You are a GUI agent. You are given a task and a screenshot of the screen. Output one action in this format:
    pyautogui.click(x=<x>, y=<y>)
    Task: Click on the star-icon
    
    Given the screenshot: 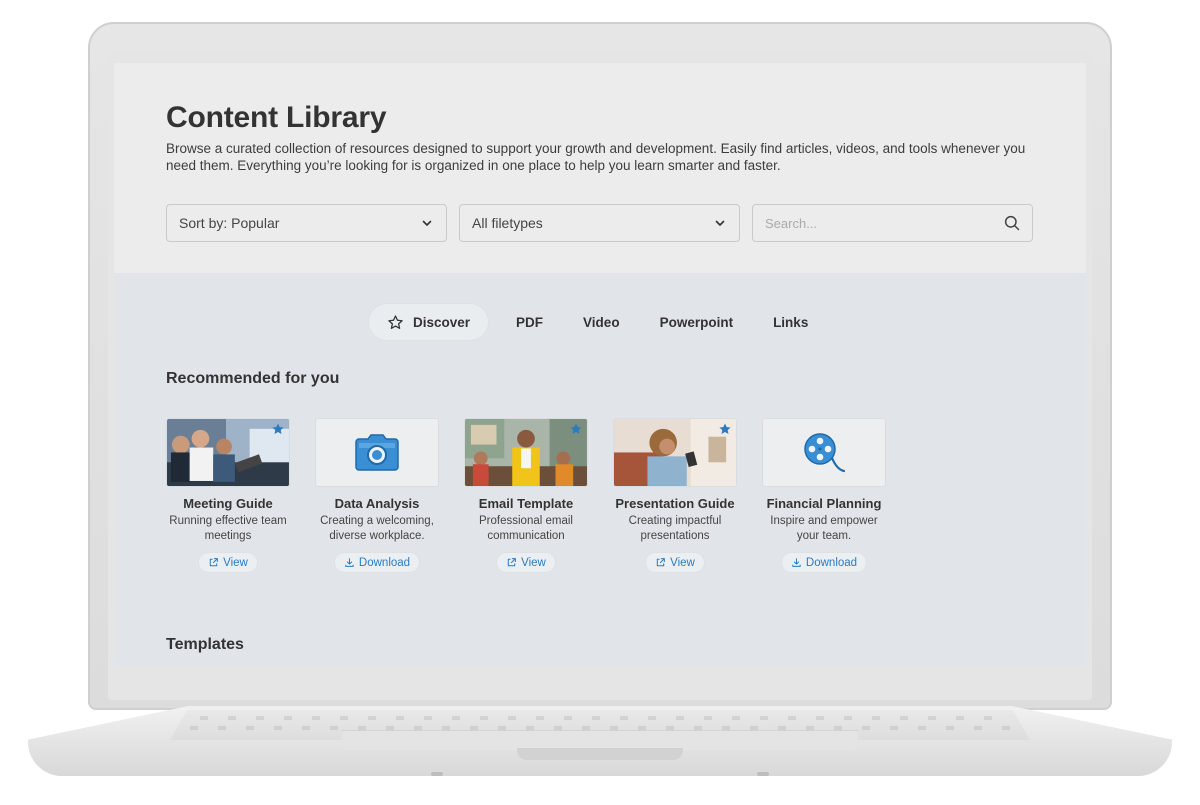 What is the action you would take?
    pyautogui.click(x=395, y=321)
    